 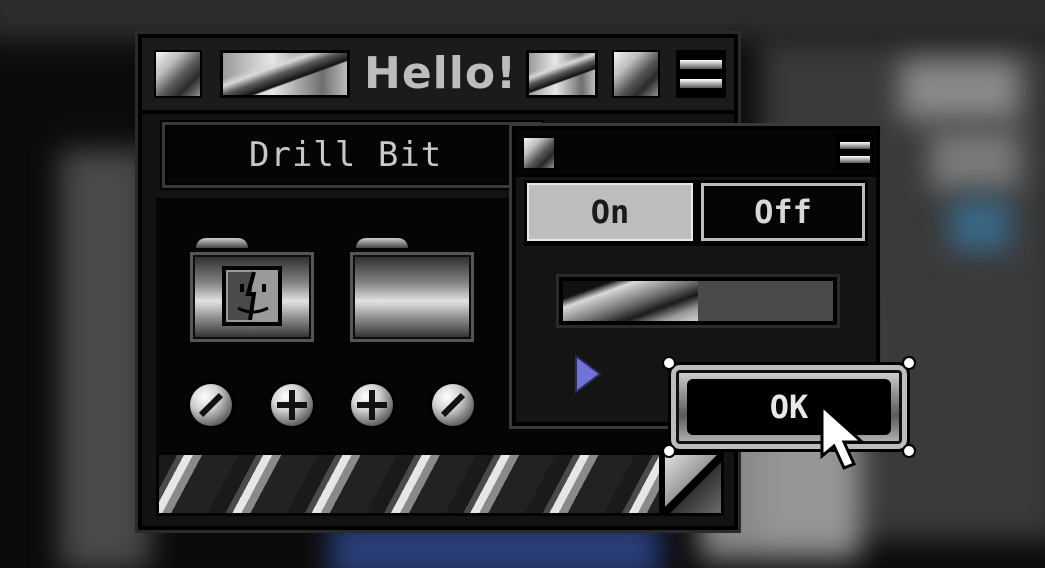 I want to click on disclosure-triangle-icon, so click(x=587, y=374).